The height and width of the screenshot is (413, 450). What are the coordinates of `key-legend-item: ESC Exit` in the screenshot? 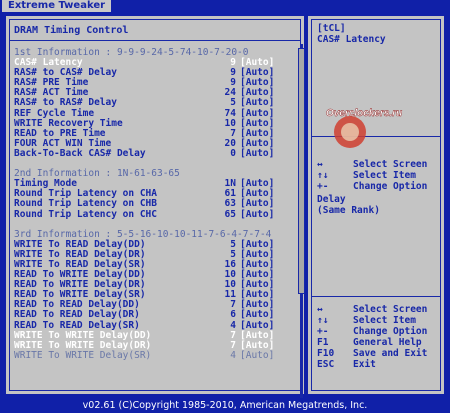 It's located at (372, 364).